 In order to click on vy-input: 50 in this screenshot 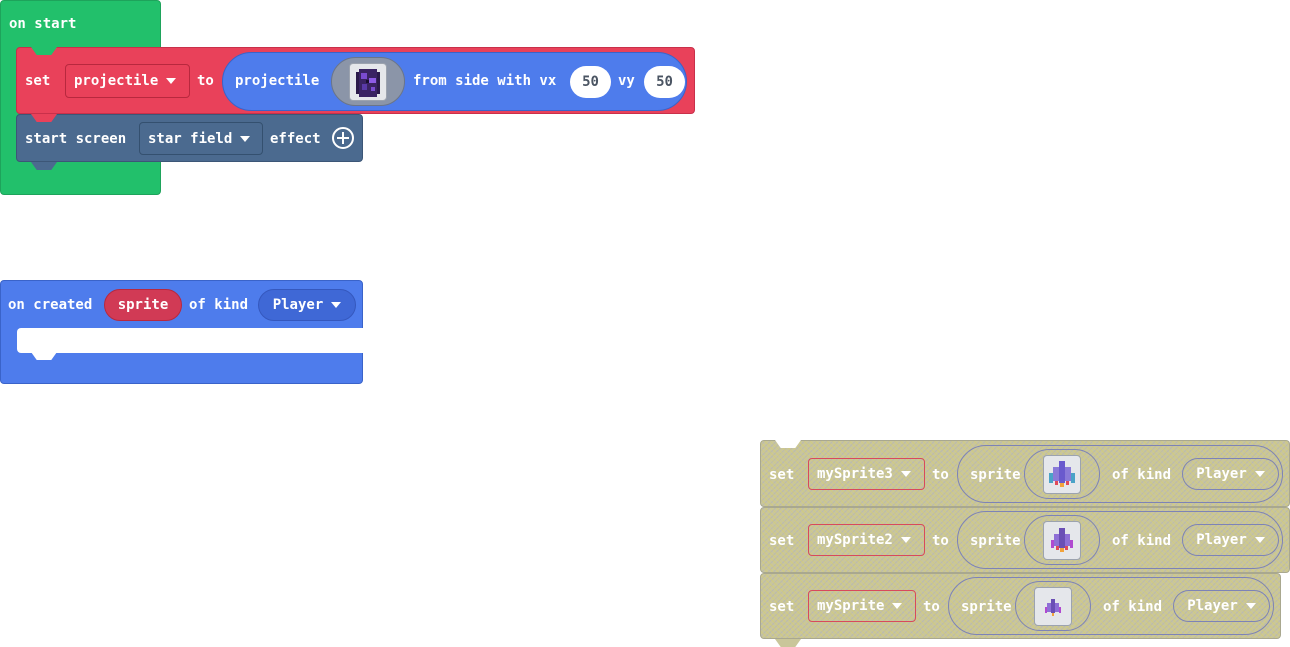, I will do `click(664, 82)`.